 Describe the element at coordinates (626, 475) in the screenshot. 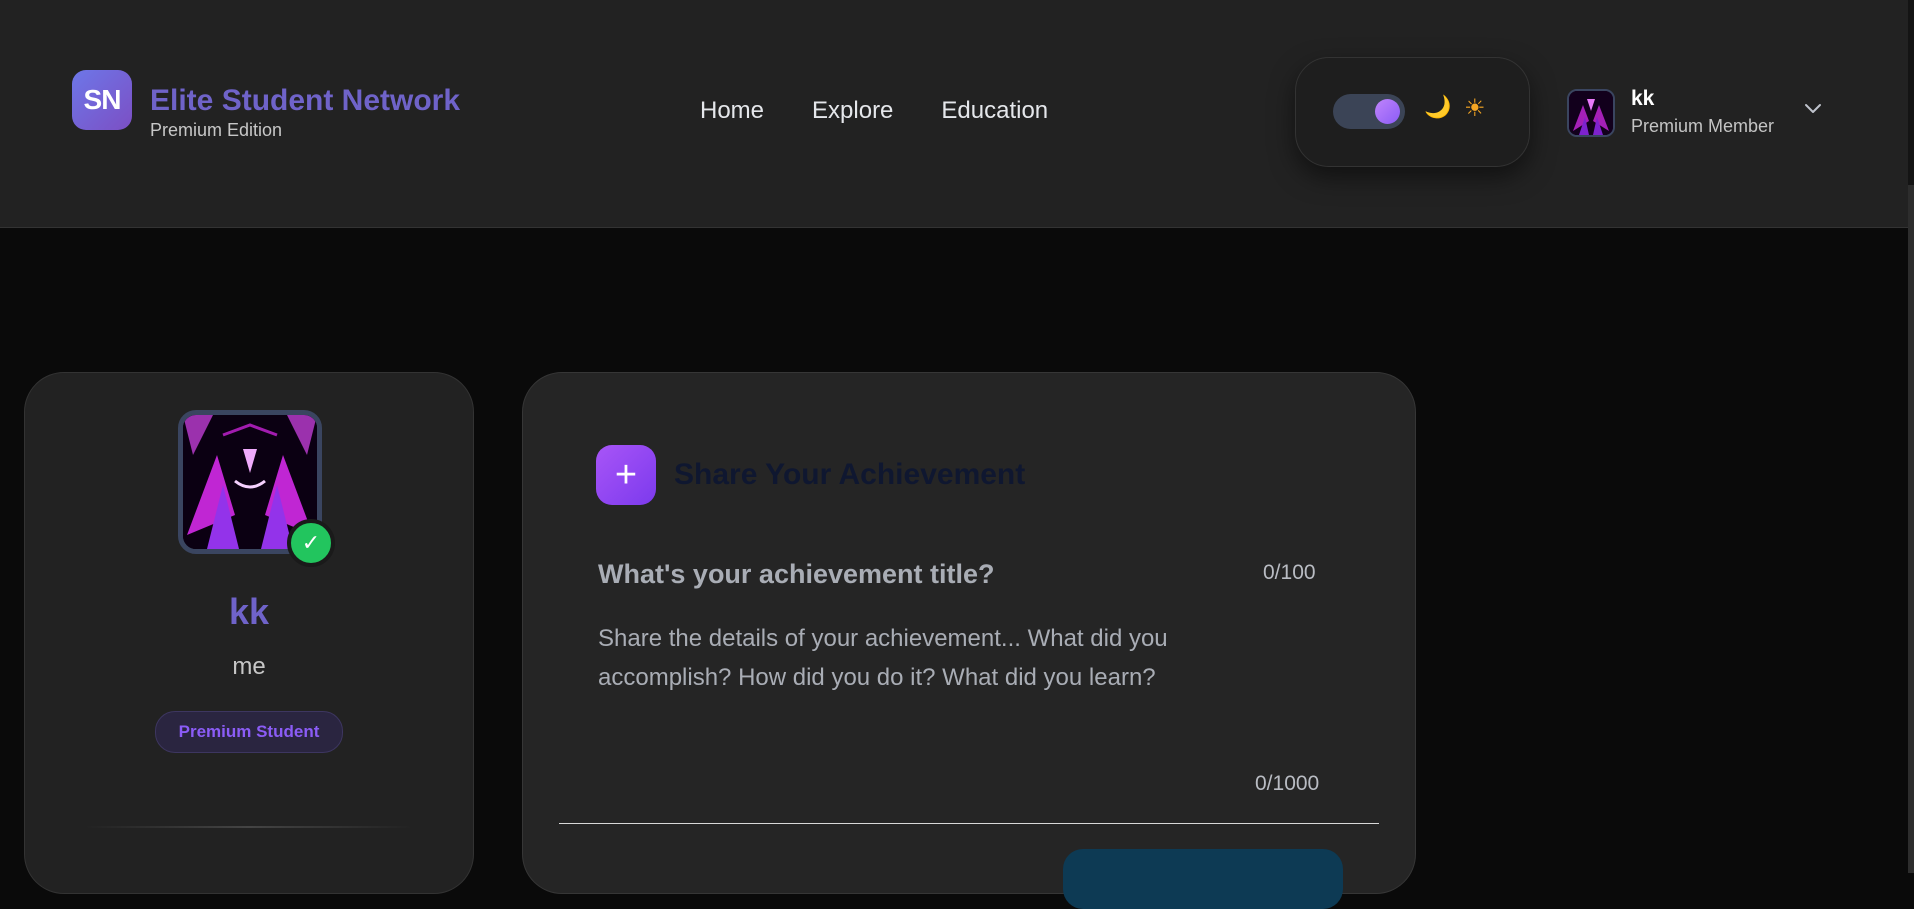

I see `add-icon: +` at that location.